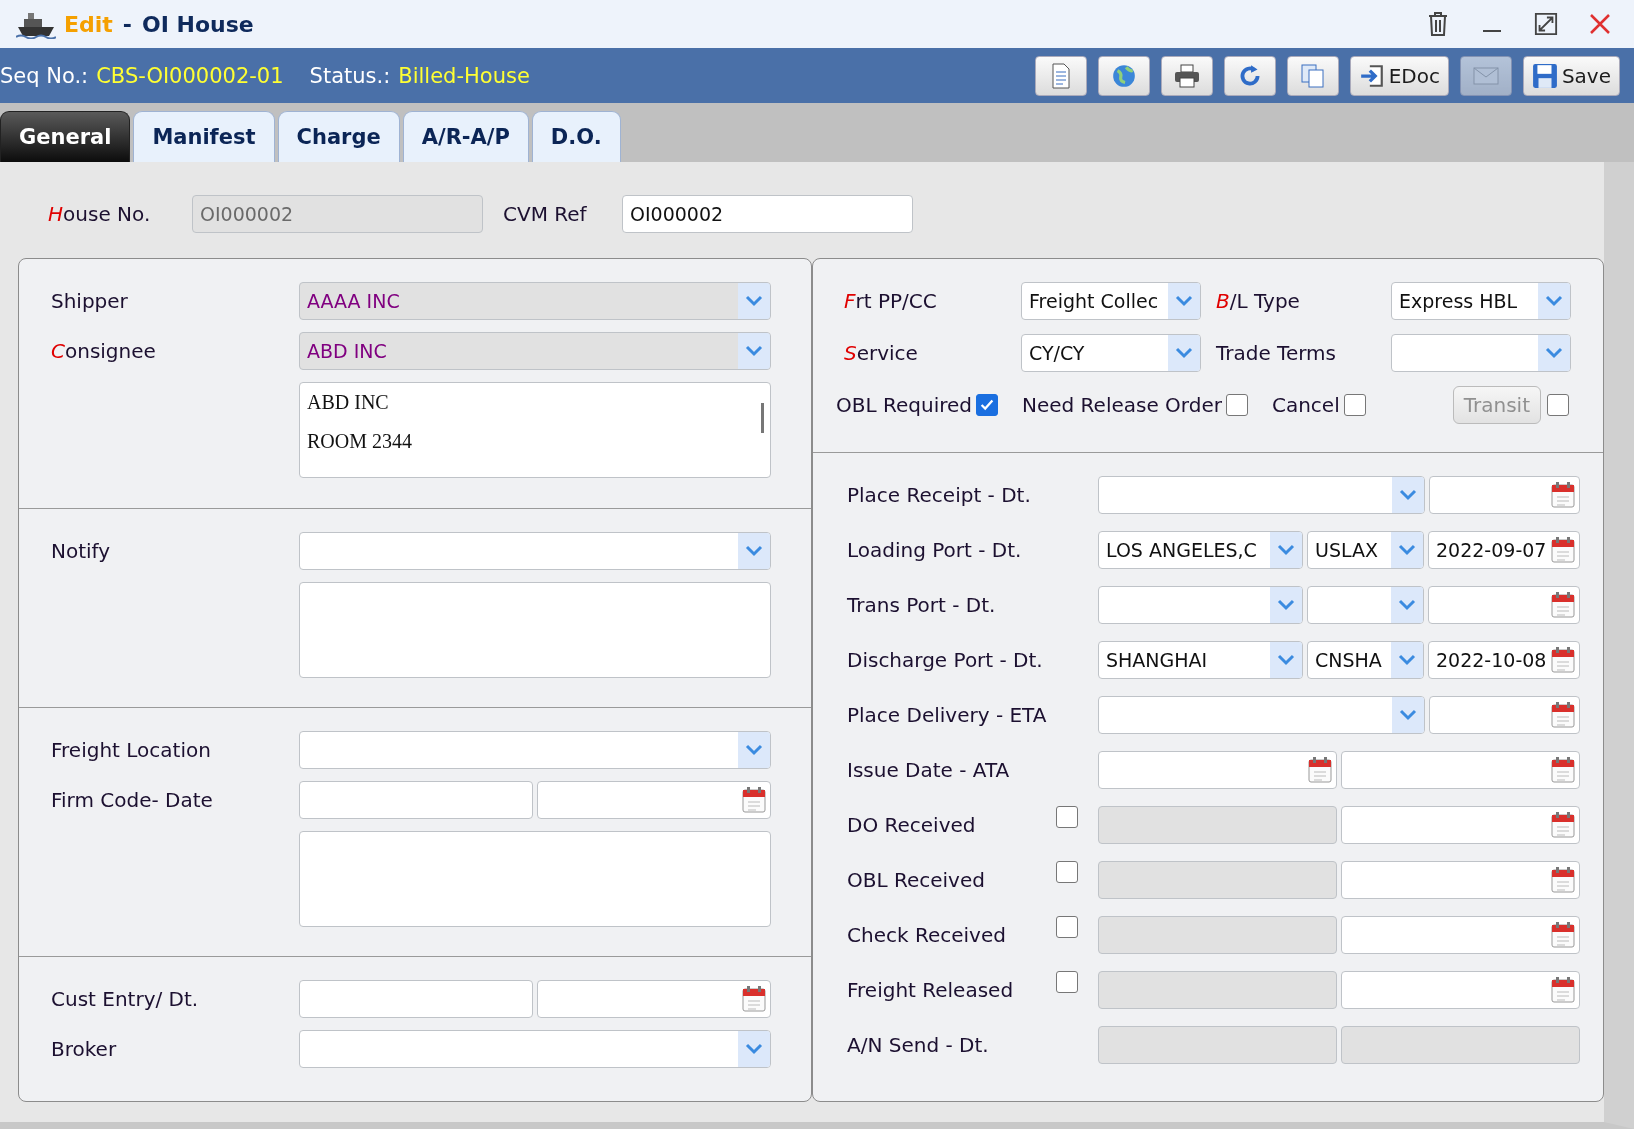 The width and height of the screenshot is (1634, 1129). I want to click on dropdown: CNSHA, so click(1365, 660).